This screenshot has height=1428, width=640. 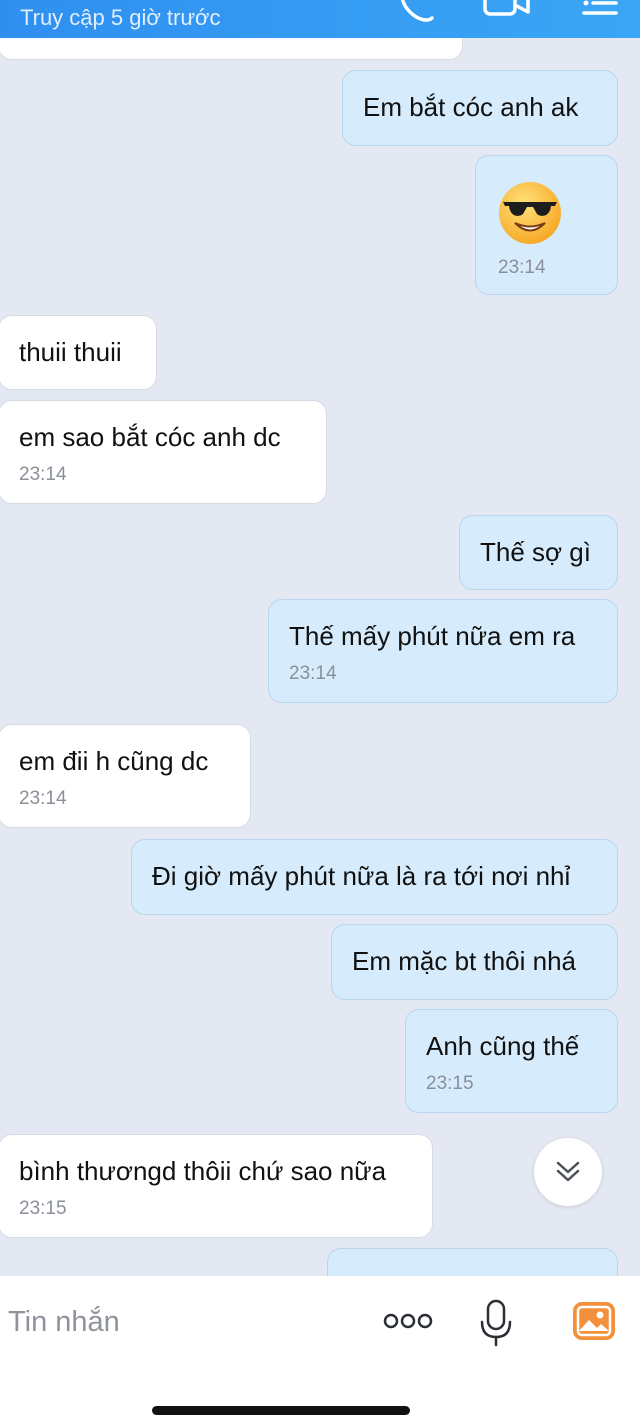 I want to click on message-bubble-outgoing: Thế sợ gì, so click(x=538, y=552).